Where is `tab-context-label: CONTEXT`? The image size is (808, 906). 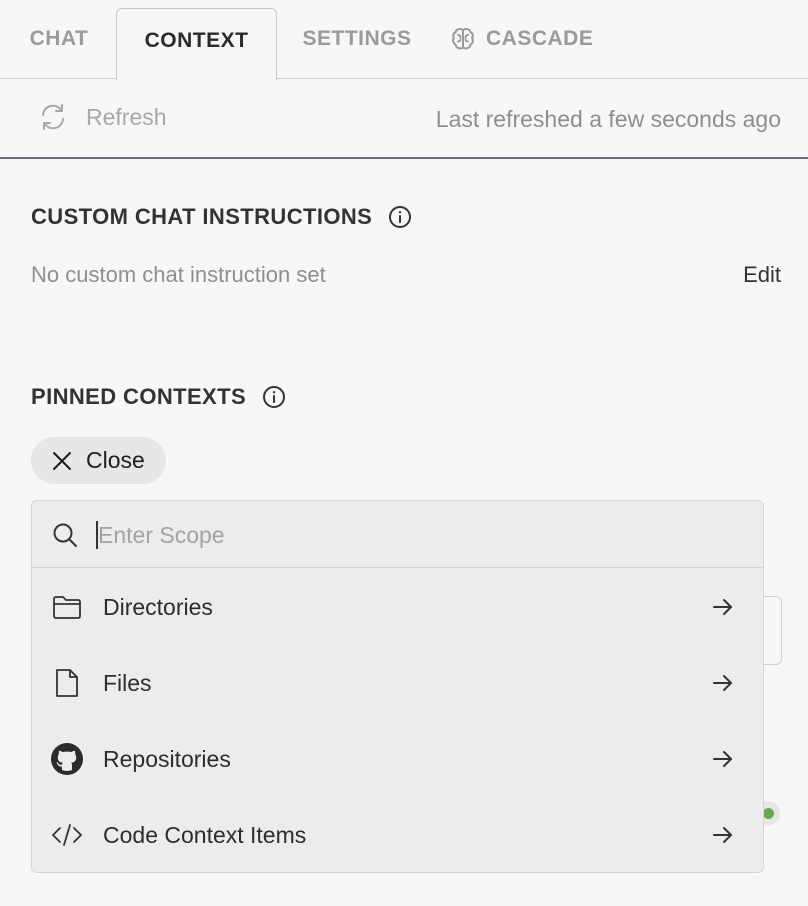
tab-context-label: CONTEXT is located at coordinates (196, 40).